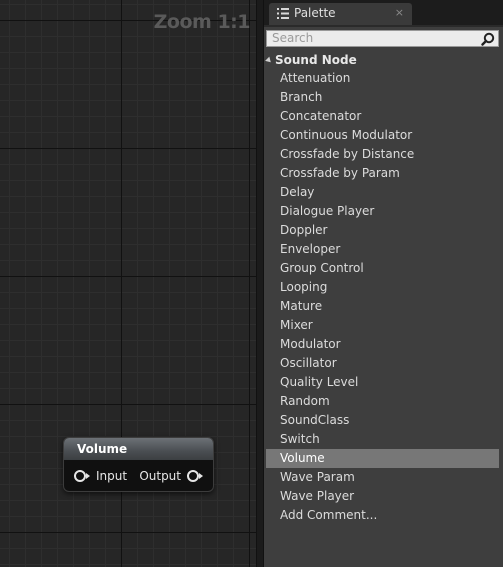  I want to click on node-title: Volume, so click(138, 449).